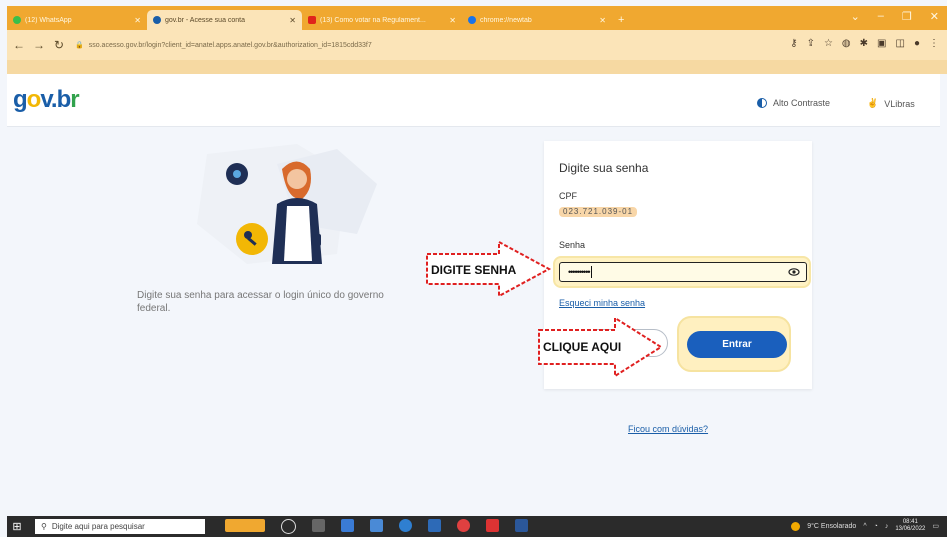 This screenshot has width=947, height=537. What do you see at coordinates (537, 20) in the screenshot?
I see `tab-newtab: chrome://newtab ✕` at bounding box center [537, 20].